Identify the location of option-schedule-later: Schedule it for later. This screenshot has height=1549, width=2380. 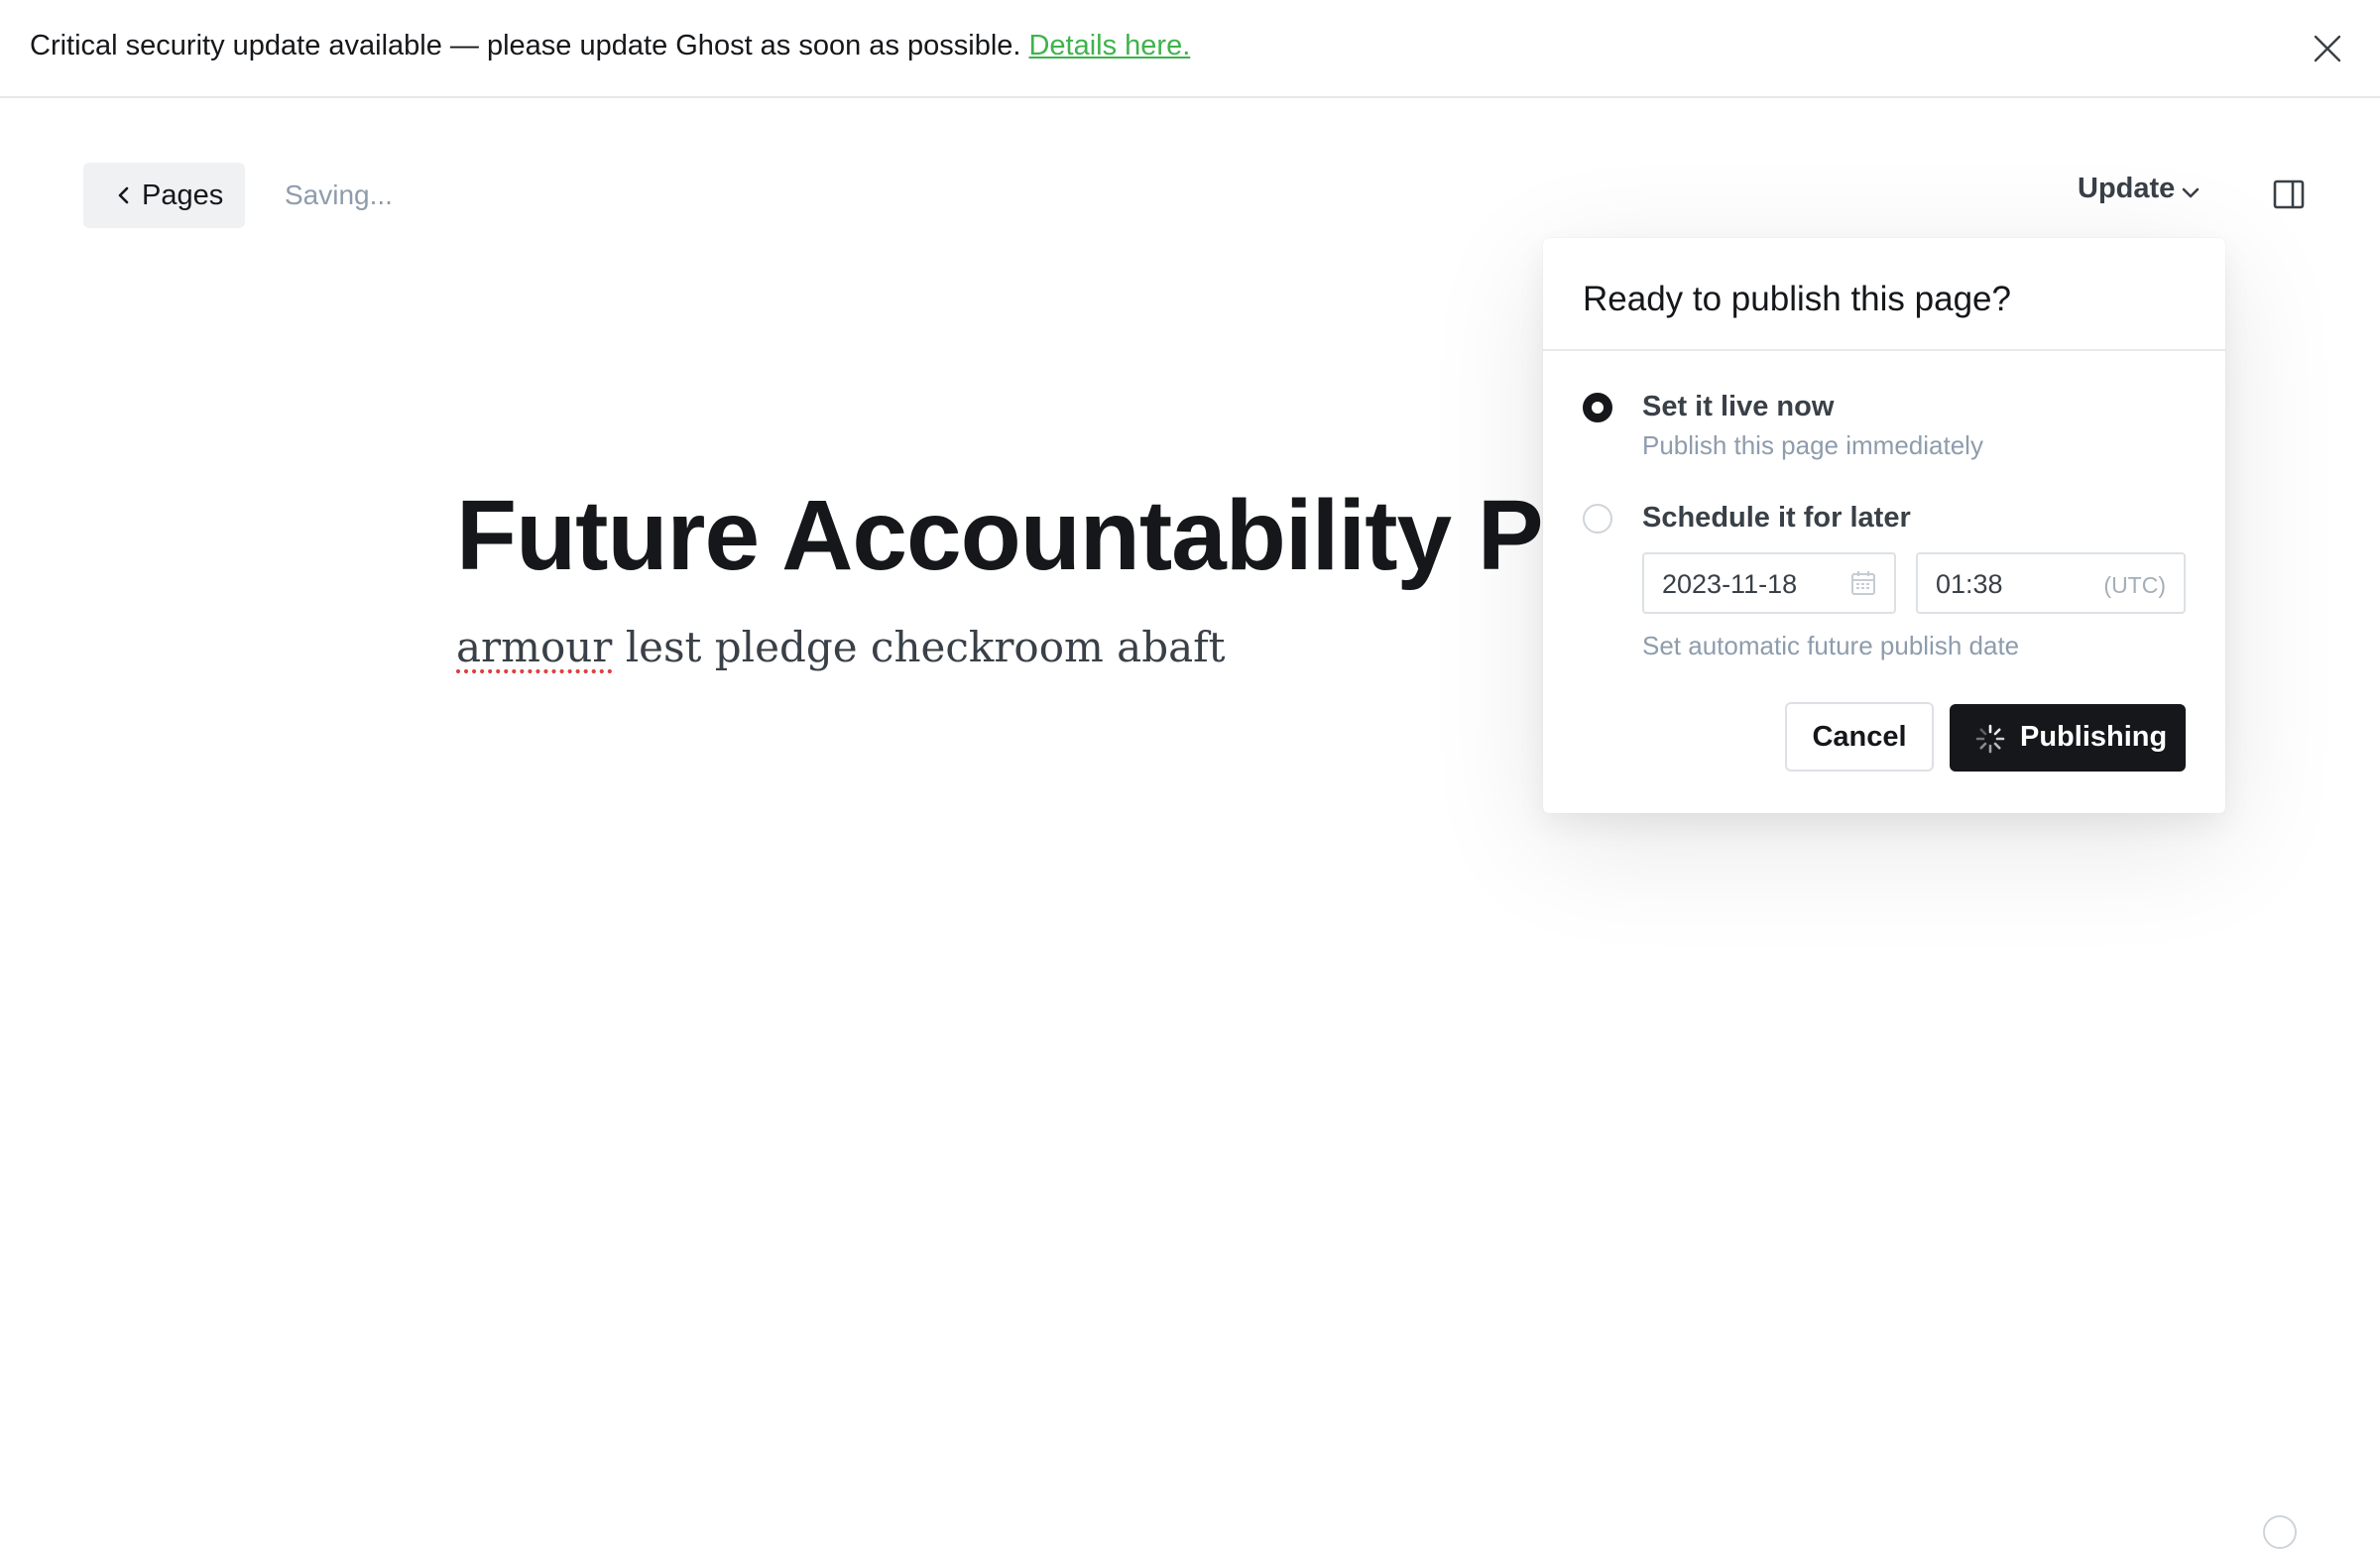
(1880, 522).